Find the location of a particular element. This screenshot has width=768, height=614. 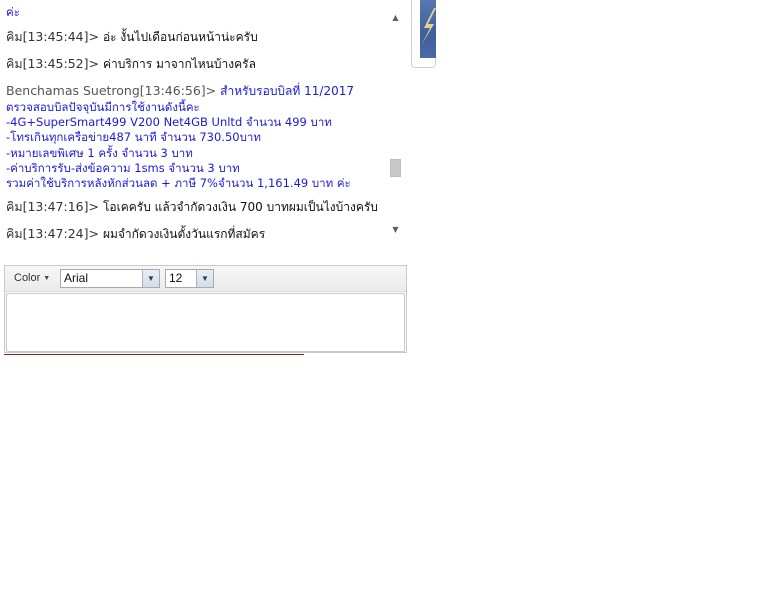

agent-photo is located at coordinates (428, 29).